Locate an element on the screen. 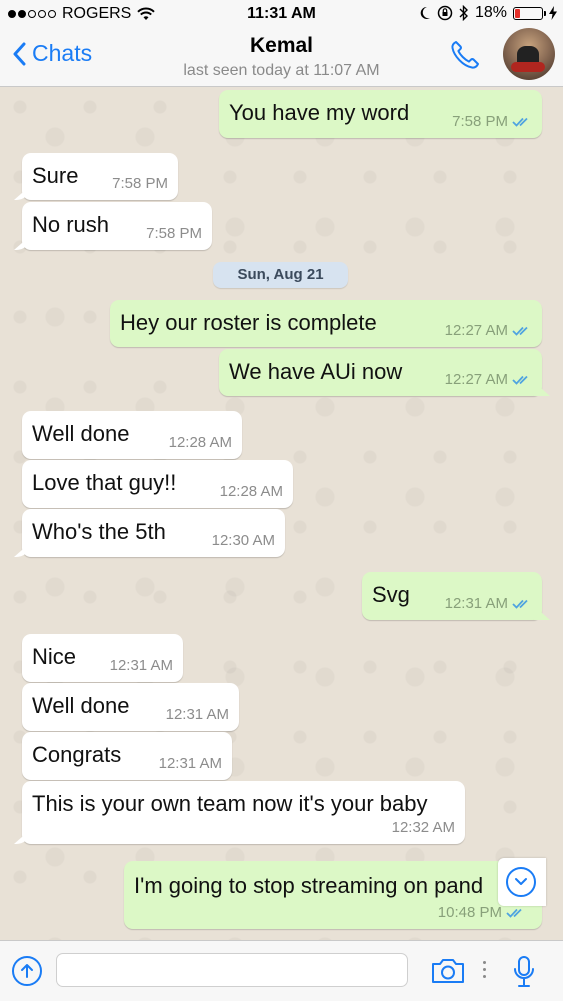 The image size is (563, 1001). message-bubble-incoming: Well done 12:31 AM is located at coordinates (130, 707).